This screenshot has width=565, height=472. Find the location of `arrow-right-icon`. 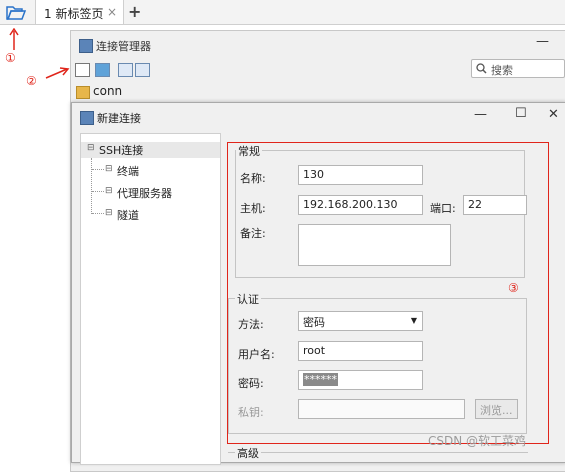

arrow-right-icon is located at coordinates (57, 73).